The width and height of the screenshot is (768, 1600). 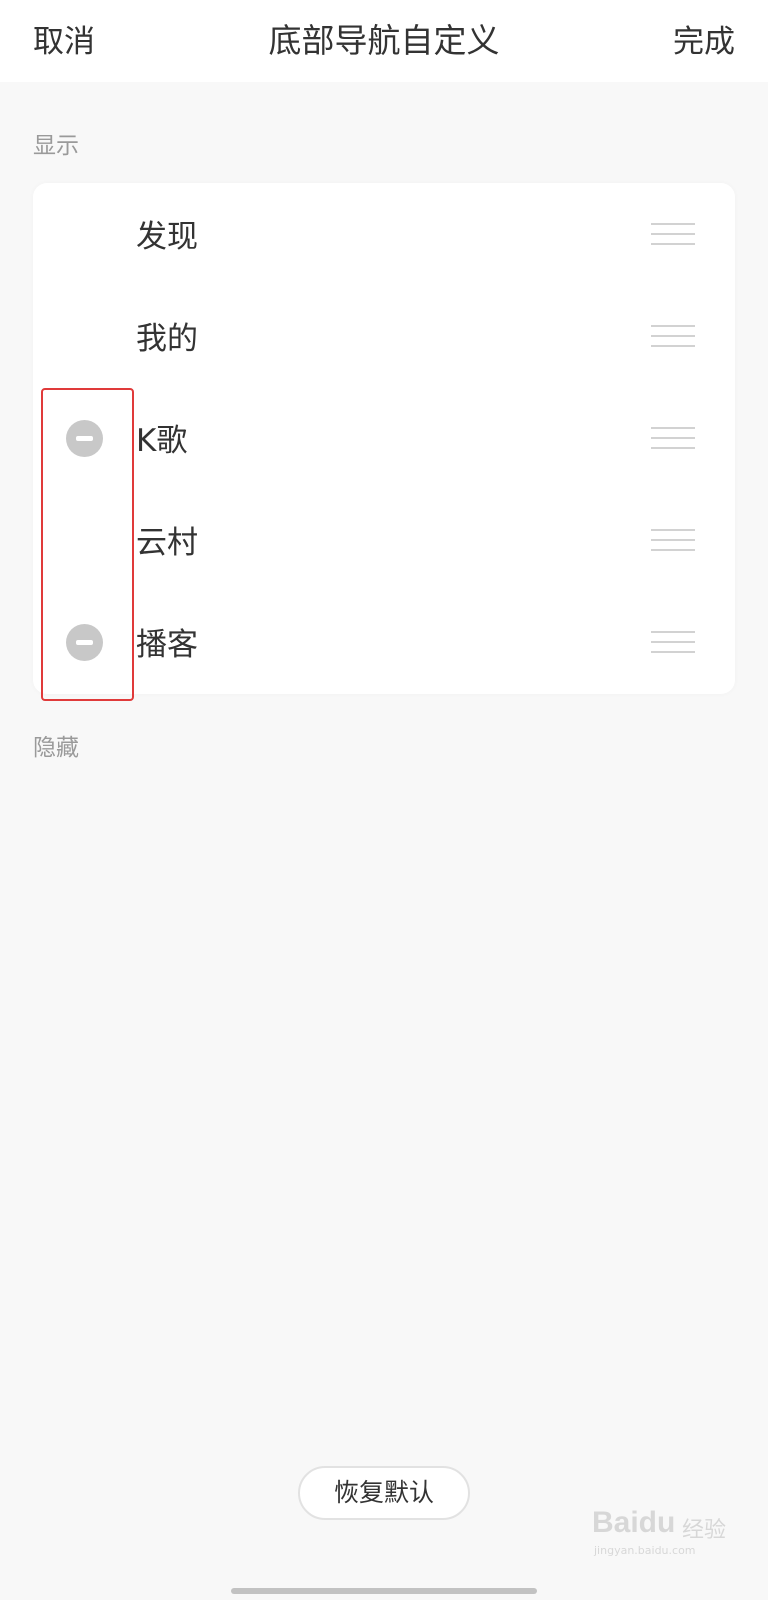 I want to click on done-button: 完成, so click(x=704, y=38).